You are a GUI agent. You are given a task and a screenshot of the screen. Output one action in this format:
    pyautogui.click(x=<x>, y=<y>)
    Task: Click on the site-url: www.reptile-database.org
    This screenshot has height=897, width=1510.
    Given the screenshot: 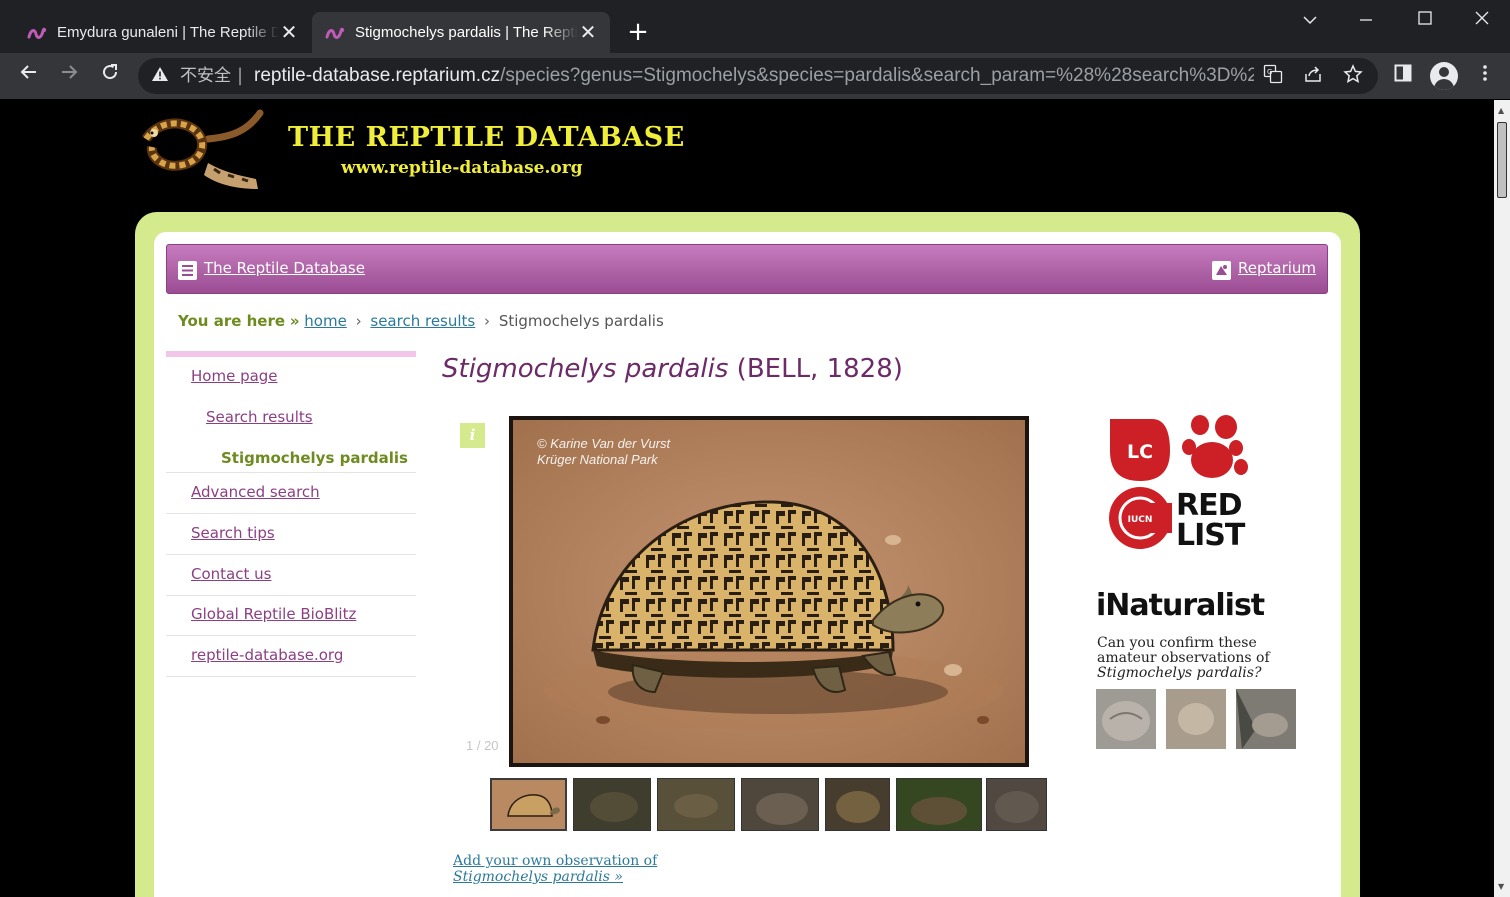 What is the action you would take?
    pyautogui.click(x=462, y=168)
    